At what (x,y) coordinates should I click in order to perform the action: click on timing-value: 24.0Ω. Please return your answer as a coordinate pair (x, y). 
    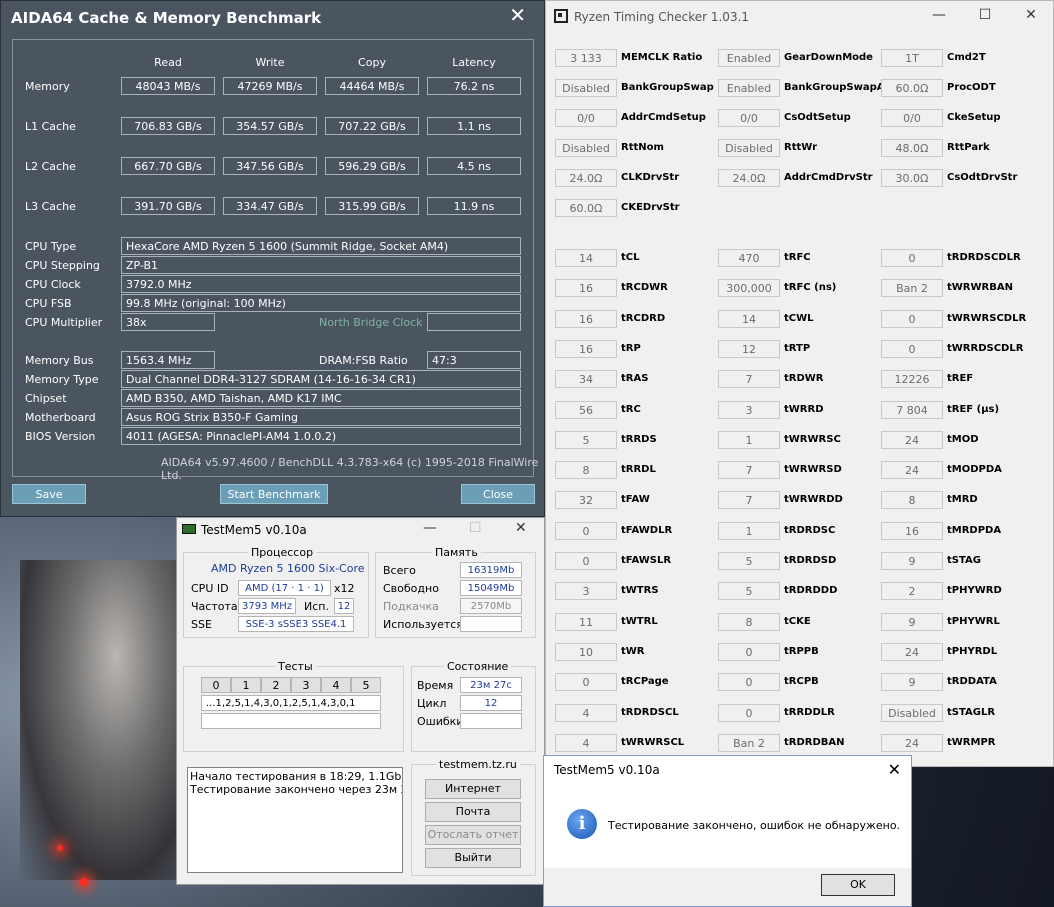
    Looking at the image, I should click on (586, 178).